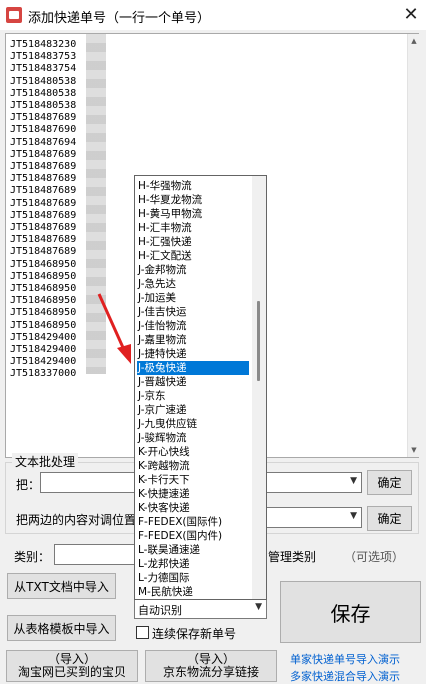 This screenshot has height=684, width=426. What do you see at coordinates (193, 214) in the screenshot?
I see `courier-option: H-黄马甲物流` at bounding box center [193, 214].